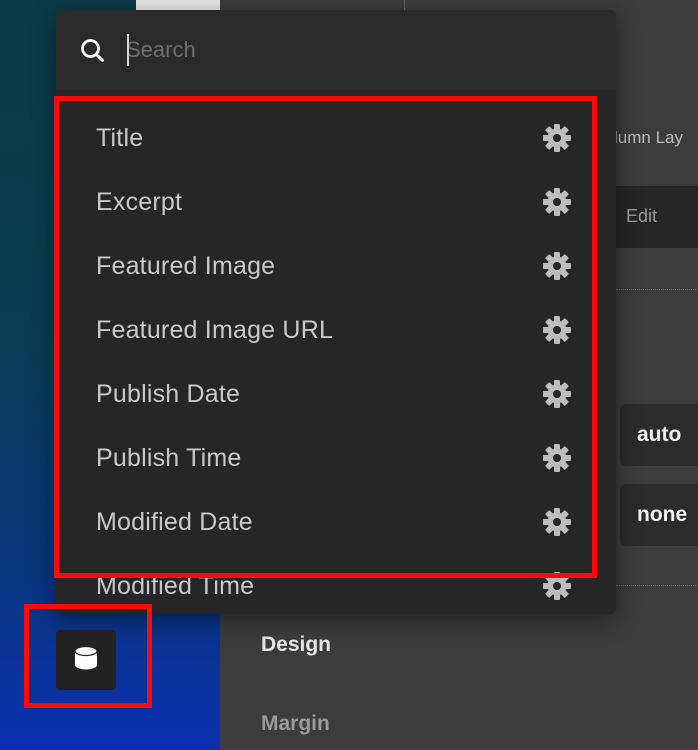 The width and height of the screenshot is (698, 750). I want to click on list-item-label: Featured Image URL, so click(215, 329).